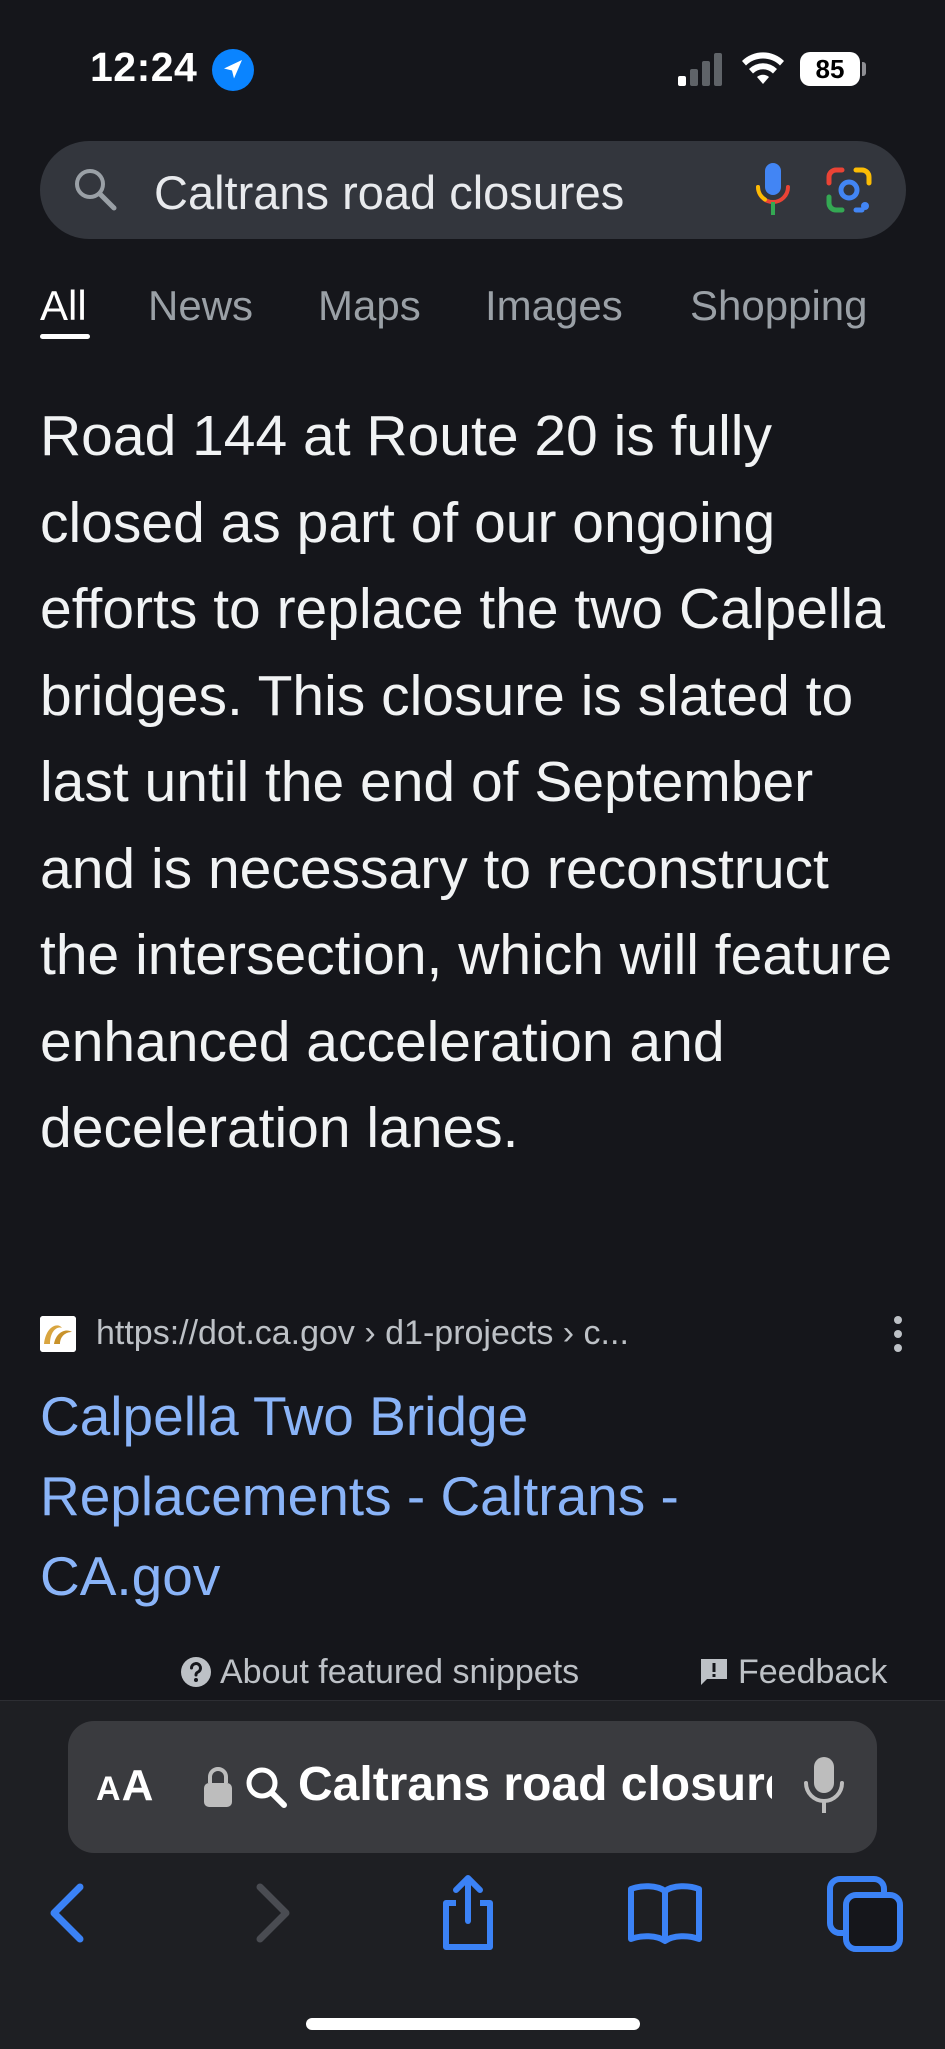  I want to click on help-circle-icon, so click(196, 1672).